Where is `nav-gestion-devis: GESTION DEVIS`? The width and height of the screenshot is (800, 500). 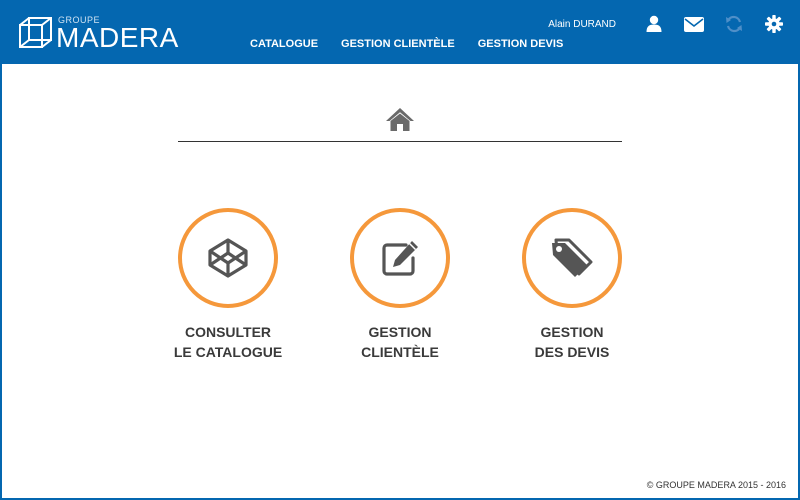 nav-gestion-devis: GESTION DEVIS is located at coordinates (521, 44).